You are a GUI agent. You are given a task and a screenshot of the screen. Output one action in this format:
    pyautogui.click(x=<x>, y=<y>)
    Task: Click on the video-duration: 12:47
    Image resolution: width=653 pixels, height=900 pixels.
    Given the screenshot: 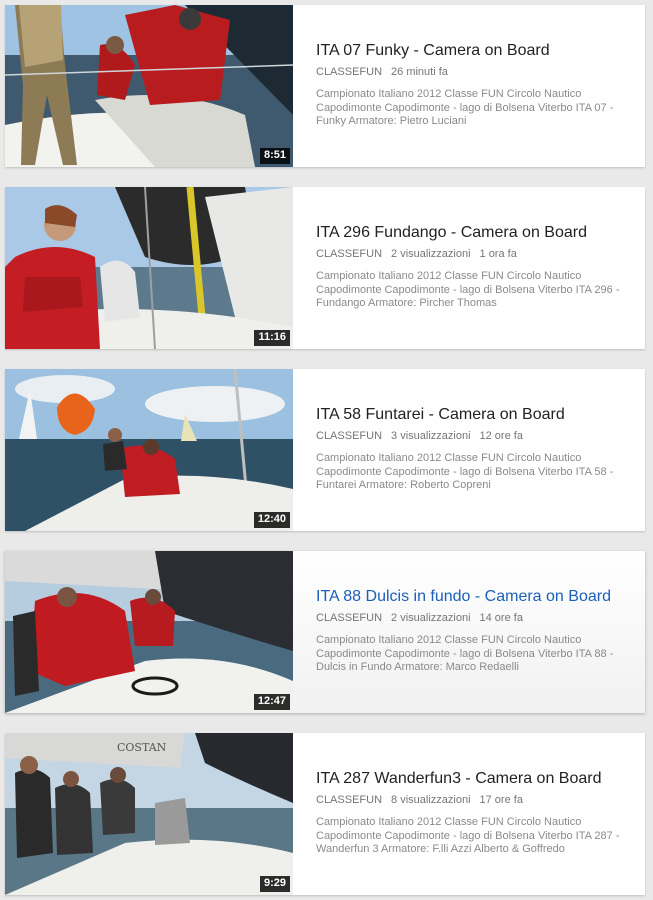 What is the action you would take?
    pyautogui.click(x=271, y=702)
    